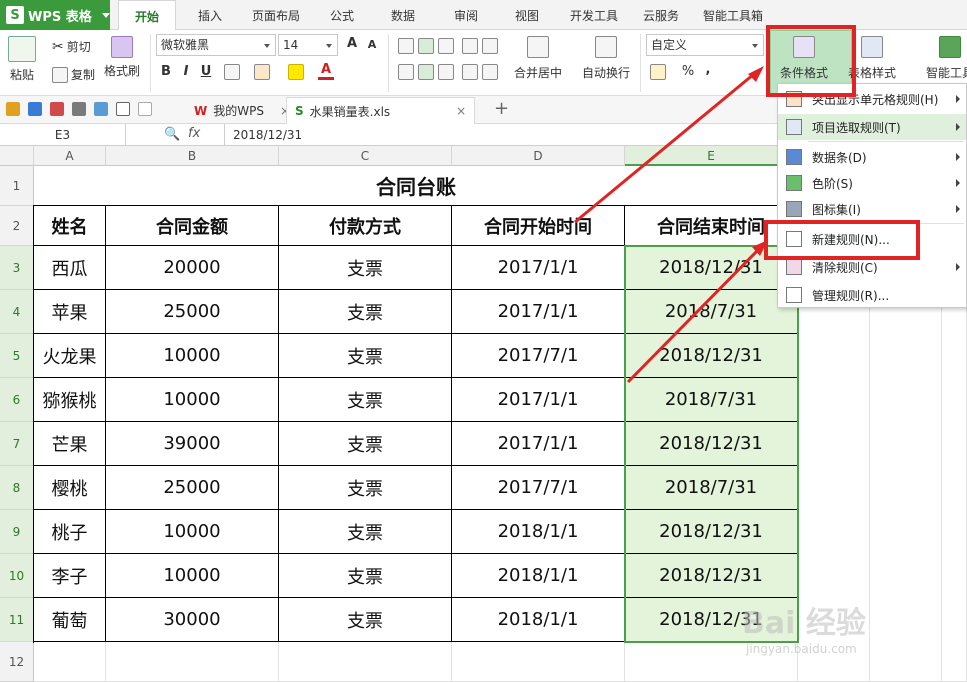  I want to click on arrow-head, so click(756, 74).